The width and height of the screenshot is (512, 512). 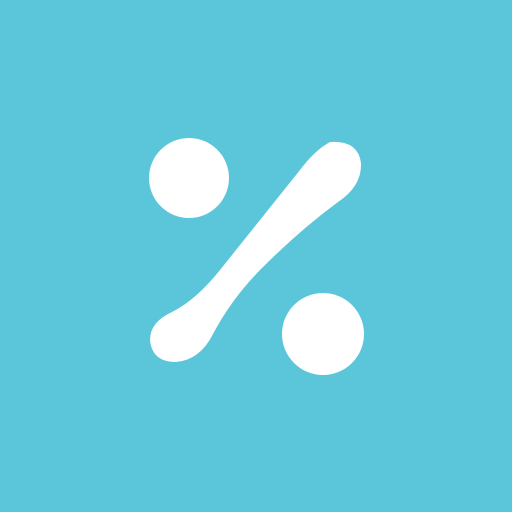 What do you see at coordinates (323, 334) in the screenshot?
I see `percent-bottom-dot` at bounding box center [323, 334].